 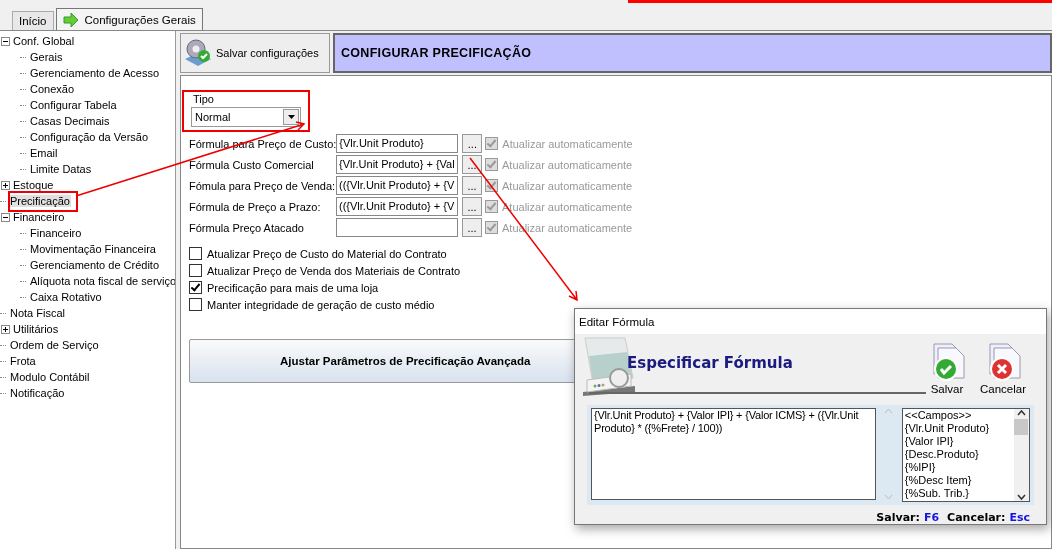 I want to click on arrow-icon, so click(x=70, y=19).